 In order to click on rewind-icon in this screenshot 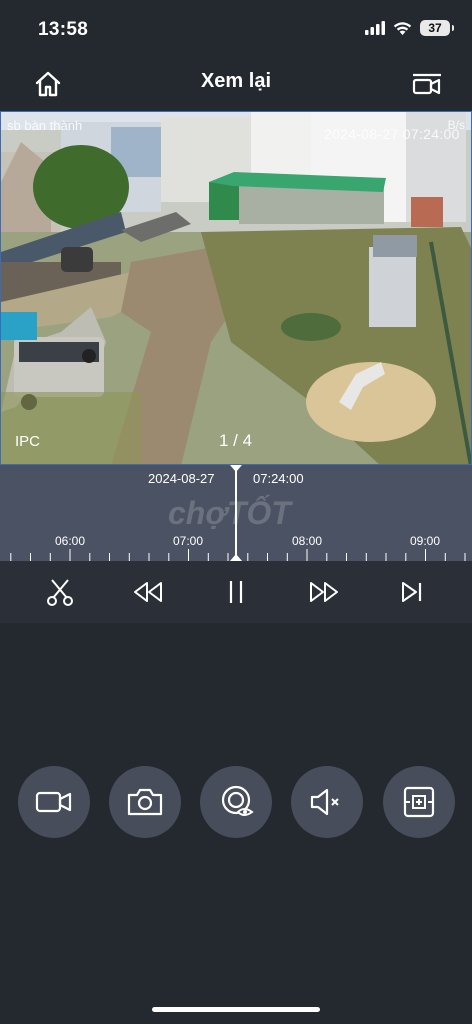, I will do `click(148, 592)`.